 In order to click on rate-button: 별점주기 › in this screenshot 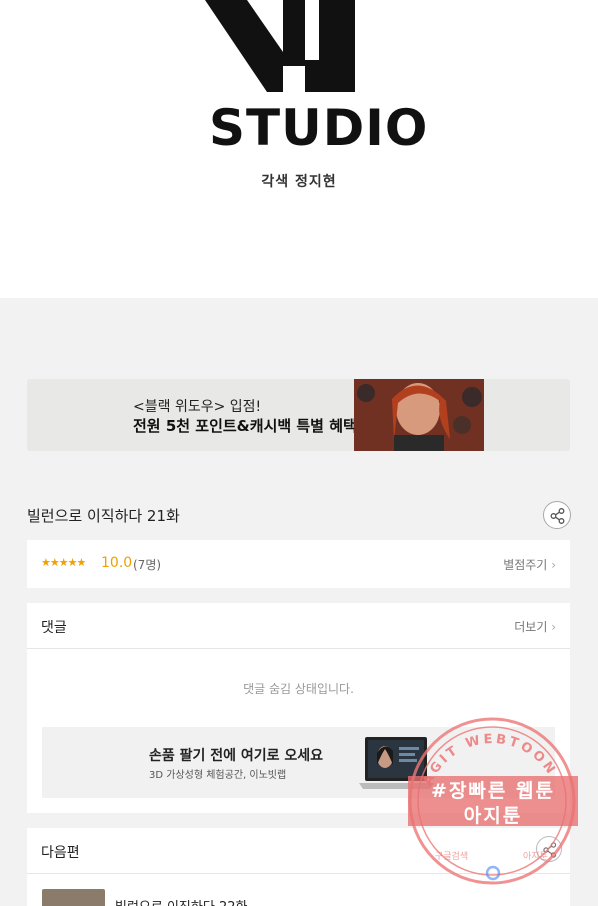, I will do `click(529, 564)`.